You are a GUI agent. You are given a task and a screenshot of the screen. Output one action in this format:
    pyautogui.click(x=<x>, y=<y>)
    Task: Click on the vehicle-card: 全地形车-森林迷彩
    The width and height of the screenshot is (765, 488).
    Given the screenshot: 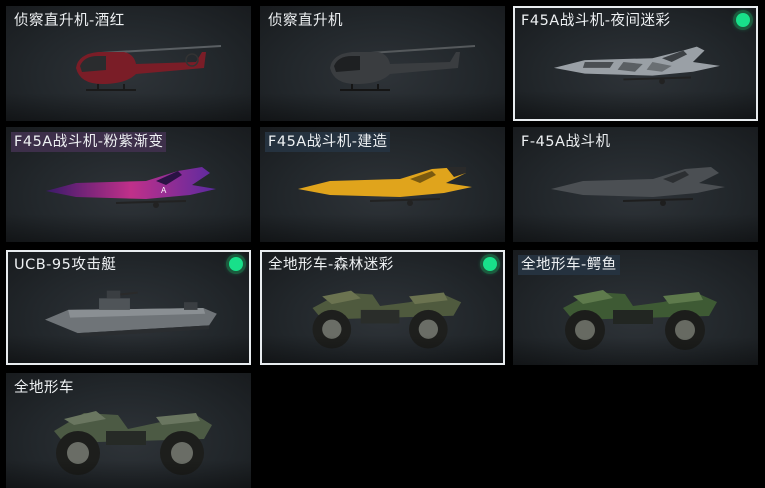 What is the action you would take?
    pyautogui.click(x=382, y=307)
    